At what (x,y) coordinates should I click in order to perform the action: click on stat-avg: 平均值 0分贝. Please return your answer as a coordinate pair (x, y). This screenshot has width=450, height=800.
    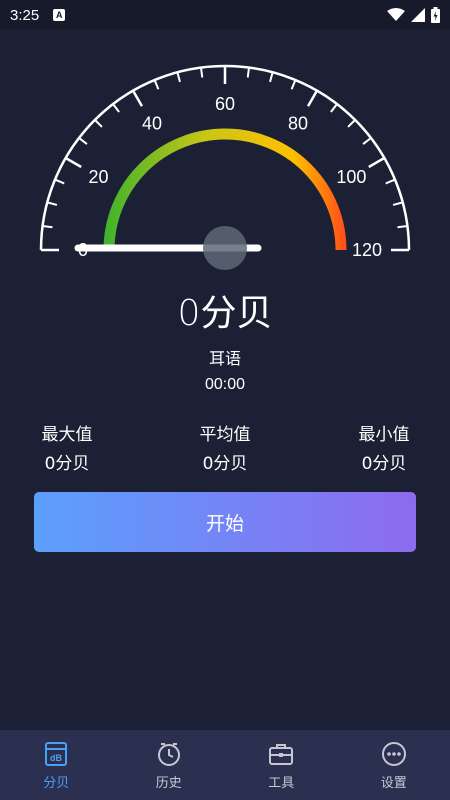
    Looking at the image, I should click on (225, 447).